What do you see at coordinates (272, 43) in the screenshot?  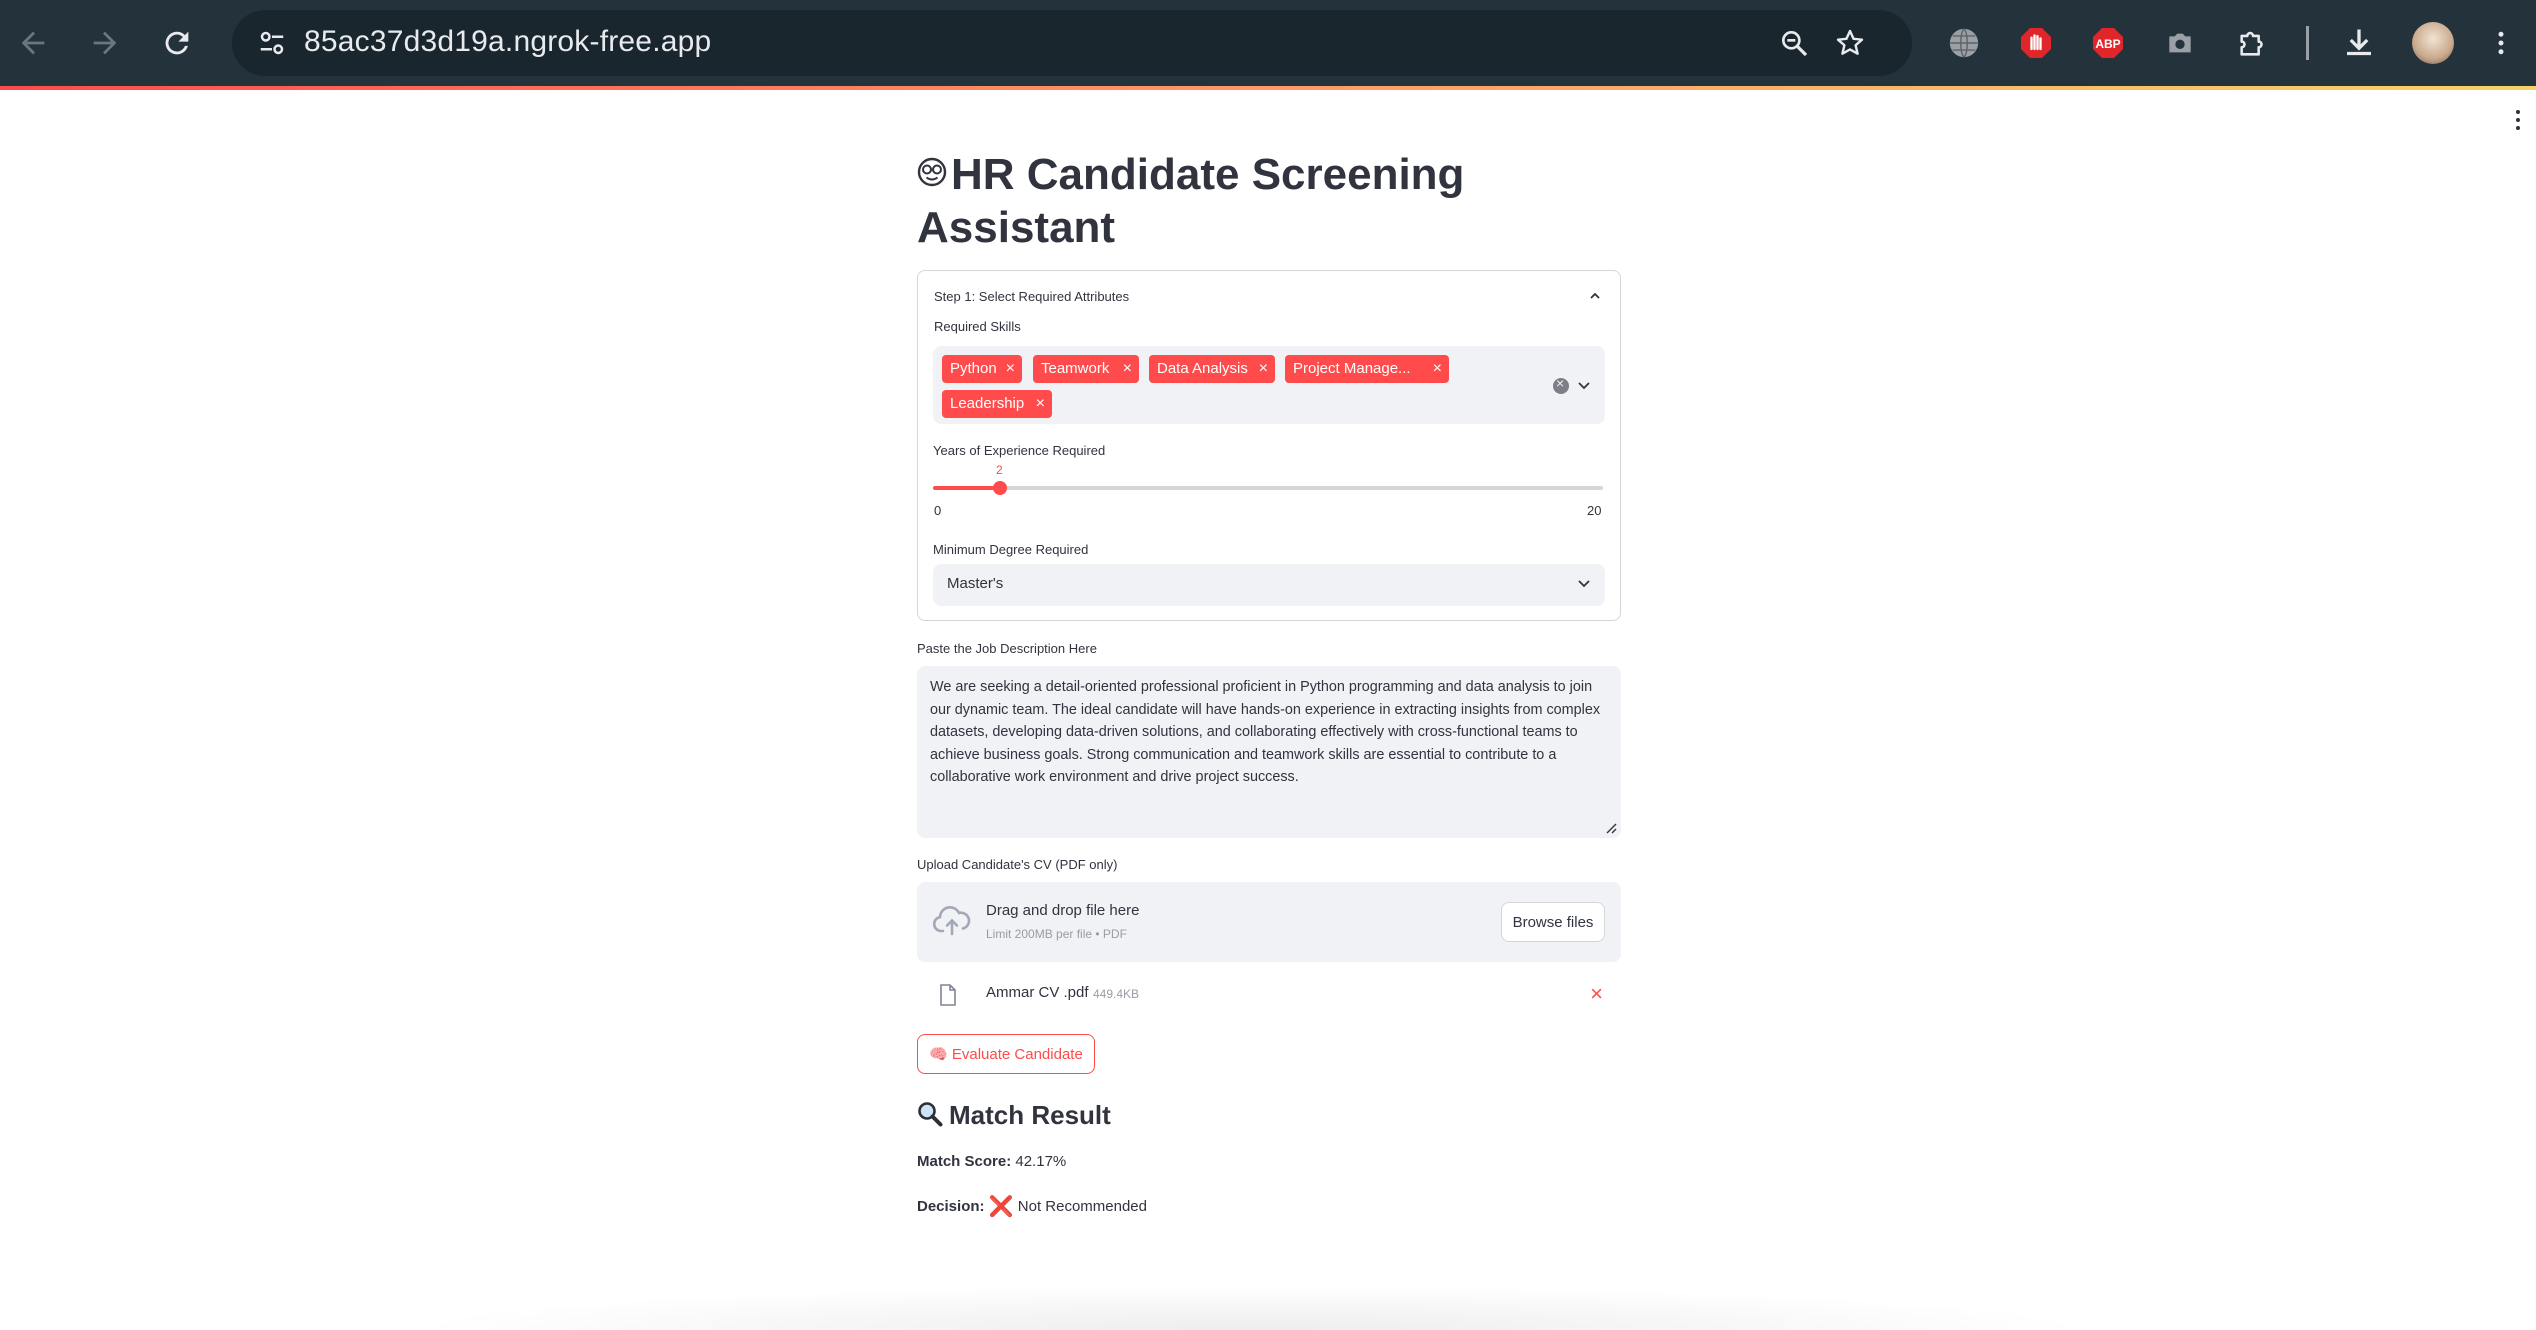 I see `site-settings-icon` at bounding box center [272, 43].